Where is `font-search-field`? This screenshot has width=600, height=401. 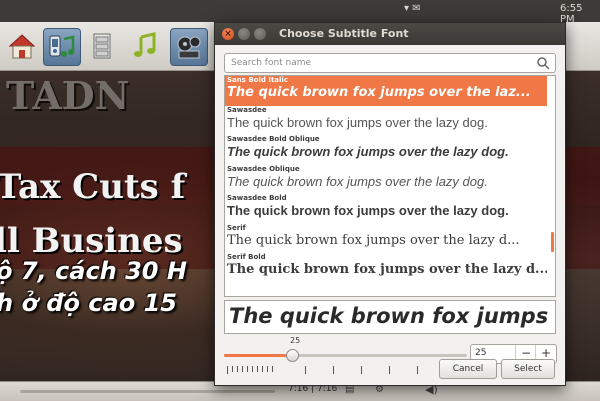 font-search-field is located at coordinates (390, 63).